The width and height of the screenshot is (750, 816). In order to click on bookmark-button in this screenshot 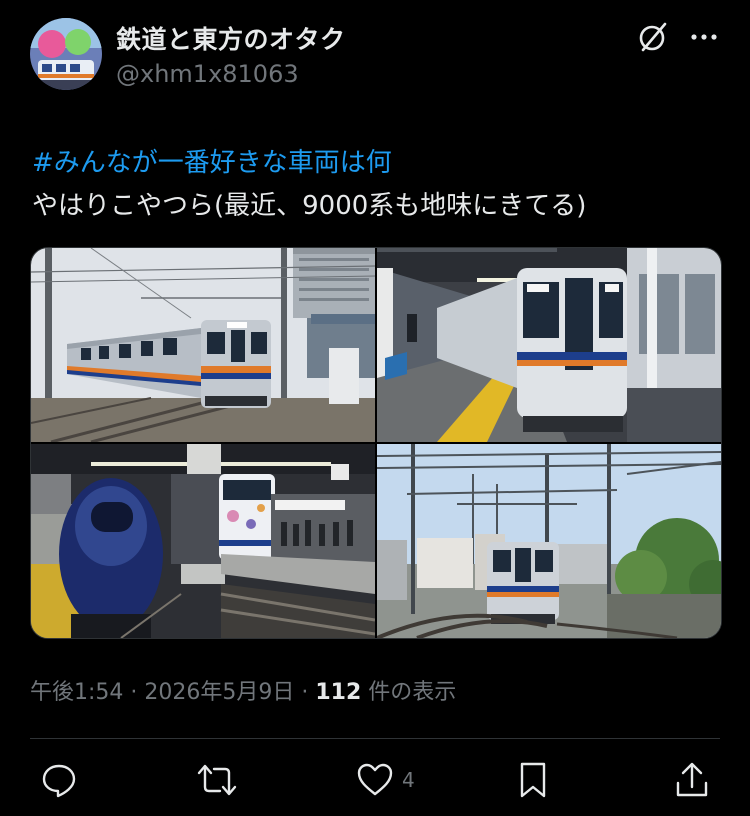, I will do `click(533, 780)`.